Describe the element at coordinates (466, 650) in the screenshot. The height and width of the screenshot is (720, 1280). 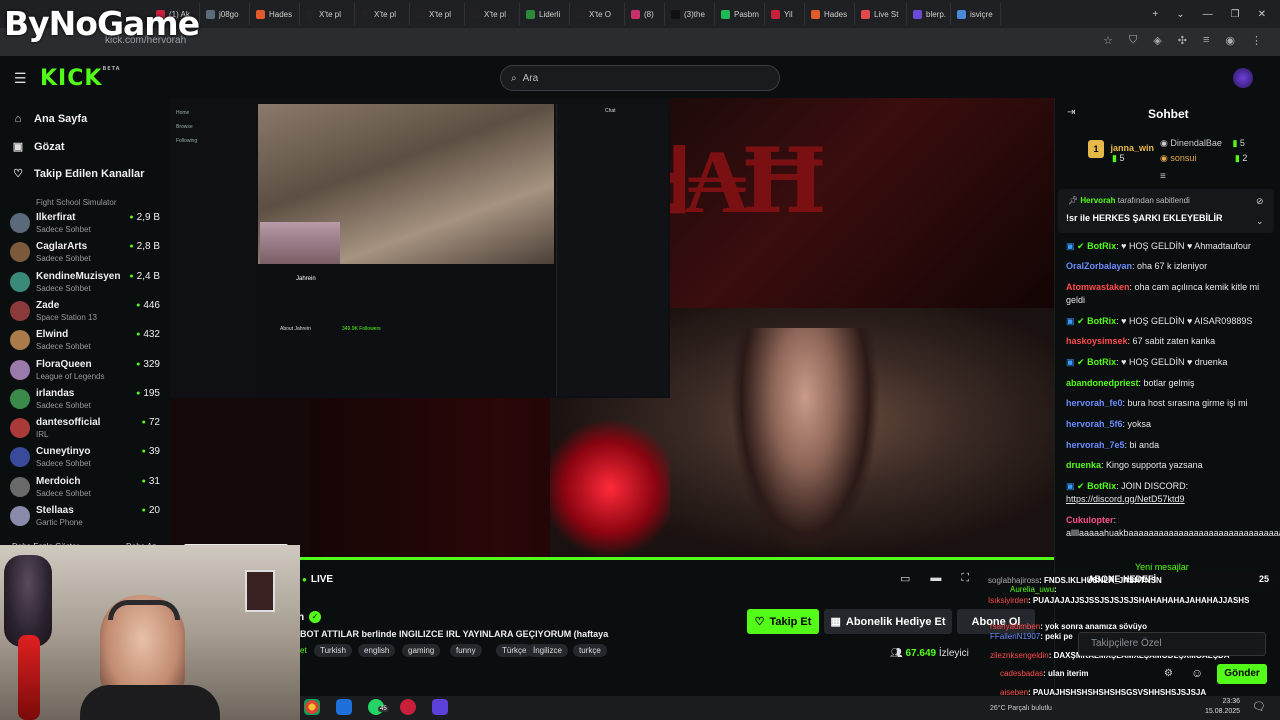
I see `tag-pill: funny` at that location.